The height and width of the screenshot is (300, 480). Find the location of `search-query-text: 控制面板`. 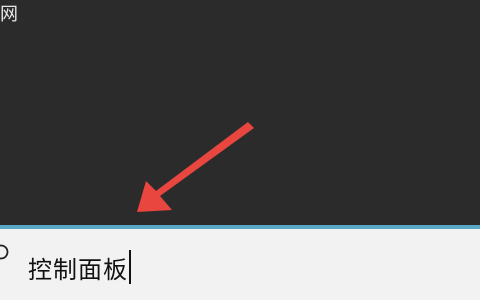

search-query-text: 控制面板 is located at coordinates (78, 269).